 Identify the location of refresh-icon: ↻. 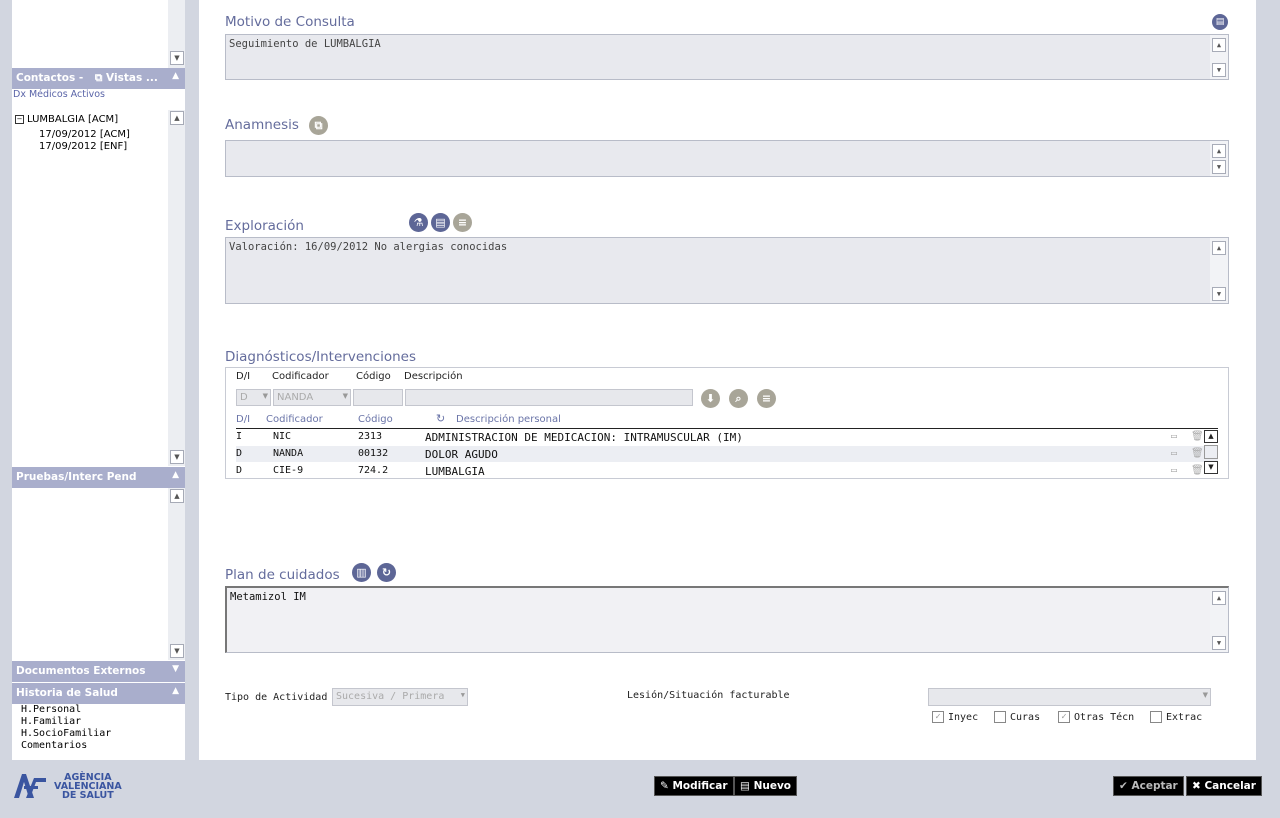
(440, 418).